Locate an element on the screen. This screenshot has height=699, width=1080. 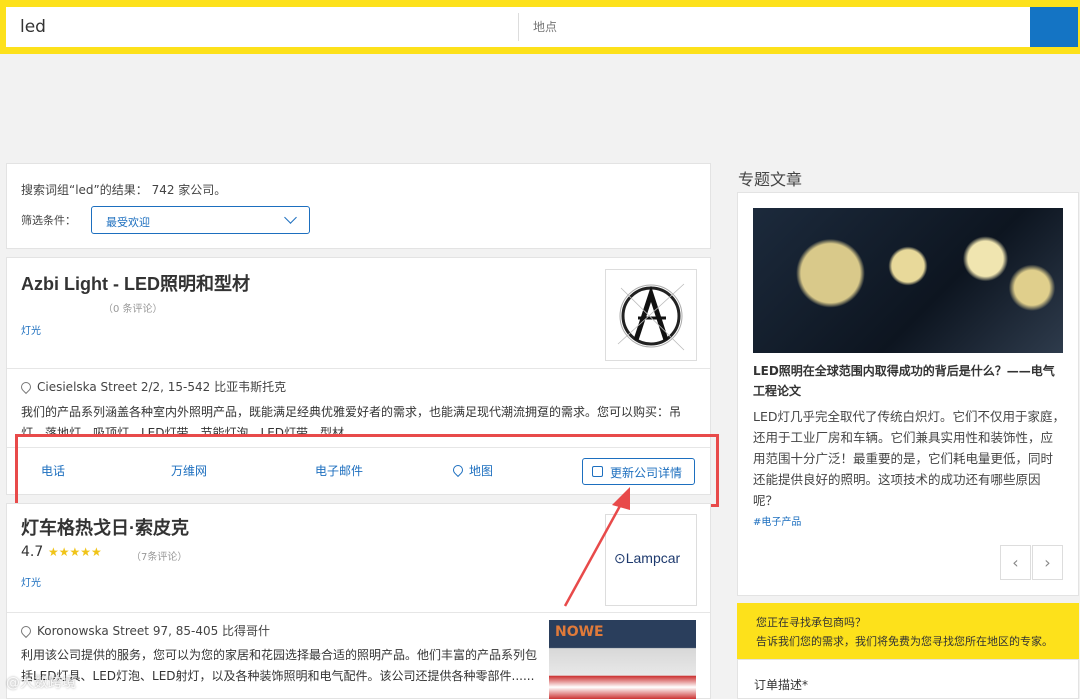
article-title: LED照明在全球范围内取得成功的背后是什么？——电气工程论文 is located at coordinates (908, 381).